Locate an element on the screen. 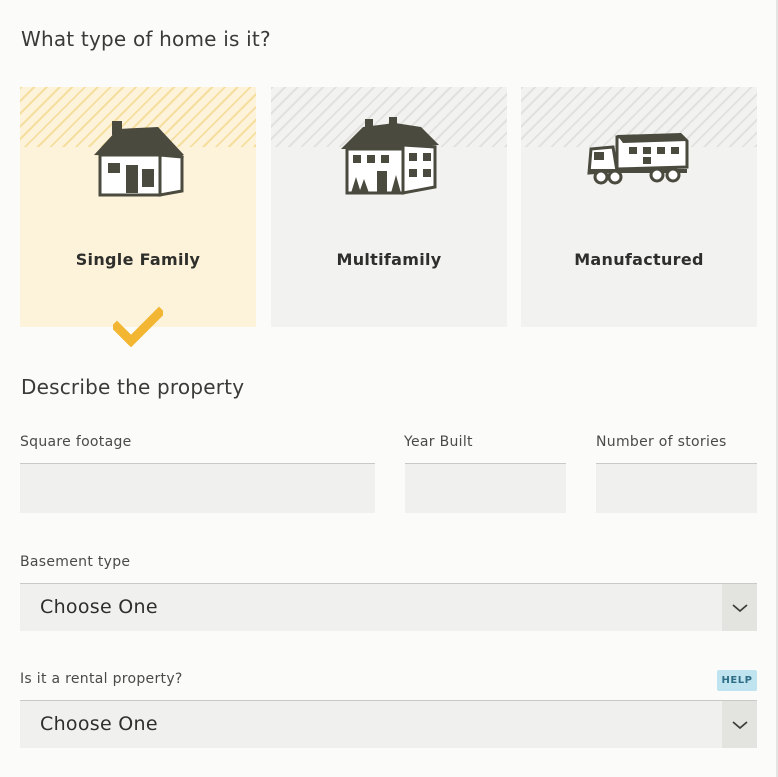  home-type-heading: What type of home is it? is located at coordinates (146, 39).